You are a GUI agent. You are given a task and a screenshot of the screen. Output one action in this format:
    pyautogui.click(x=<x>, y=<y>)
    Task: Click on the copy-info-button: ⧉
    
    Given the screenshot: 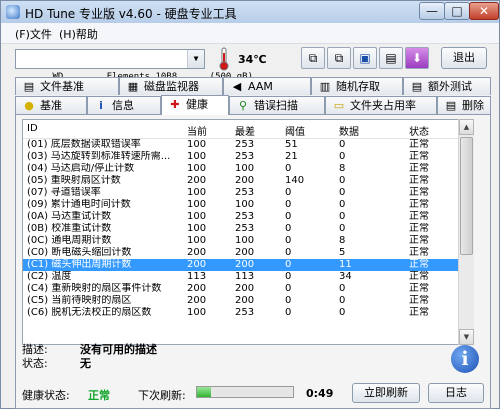 What is the action you would take?
    pyautogui.click(x=339, y=58)
    